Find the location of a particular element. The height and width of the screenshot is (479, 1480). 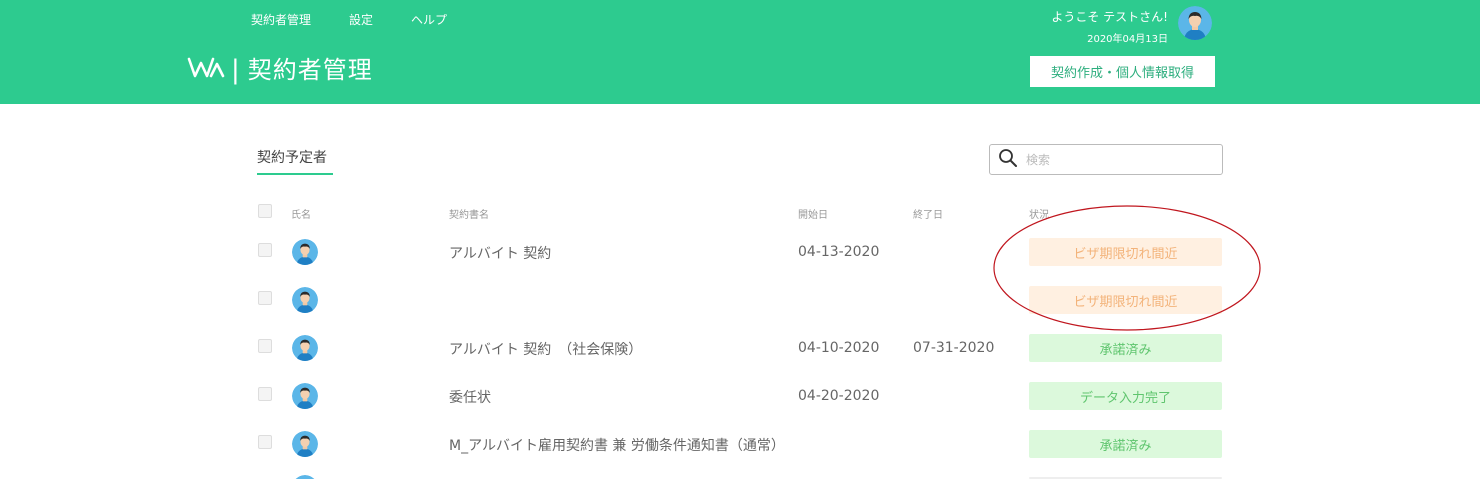

column-header-end: 終了日 is located at coordinates (928, 213).